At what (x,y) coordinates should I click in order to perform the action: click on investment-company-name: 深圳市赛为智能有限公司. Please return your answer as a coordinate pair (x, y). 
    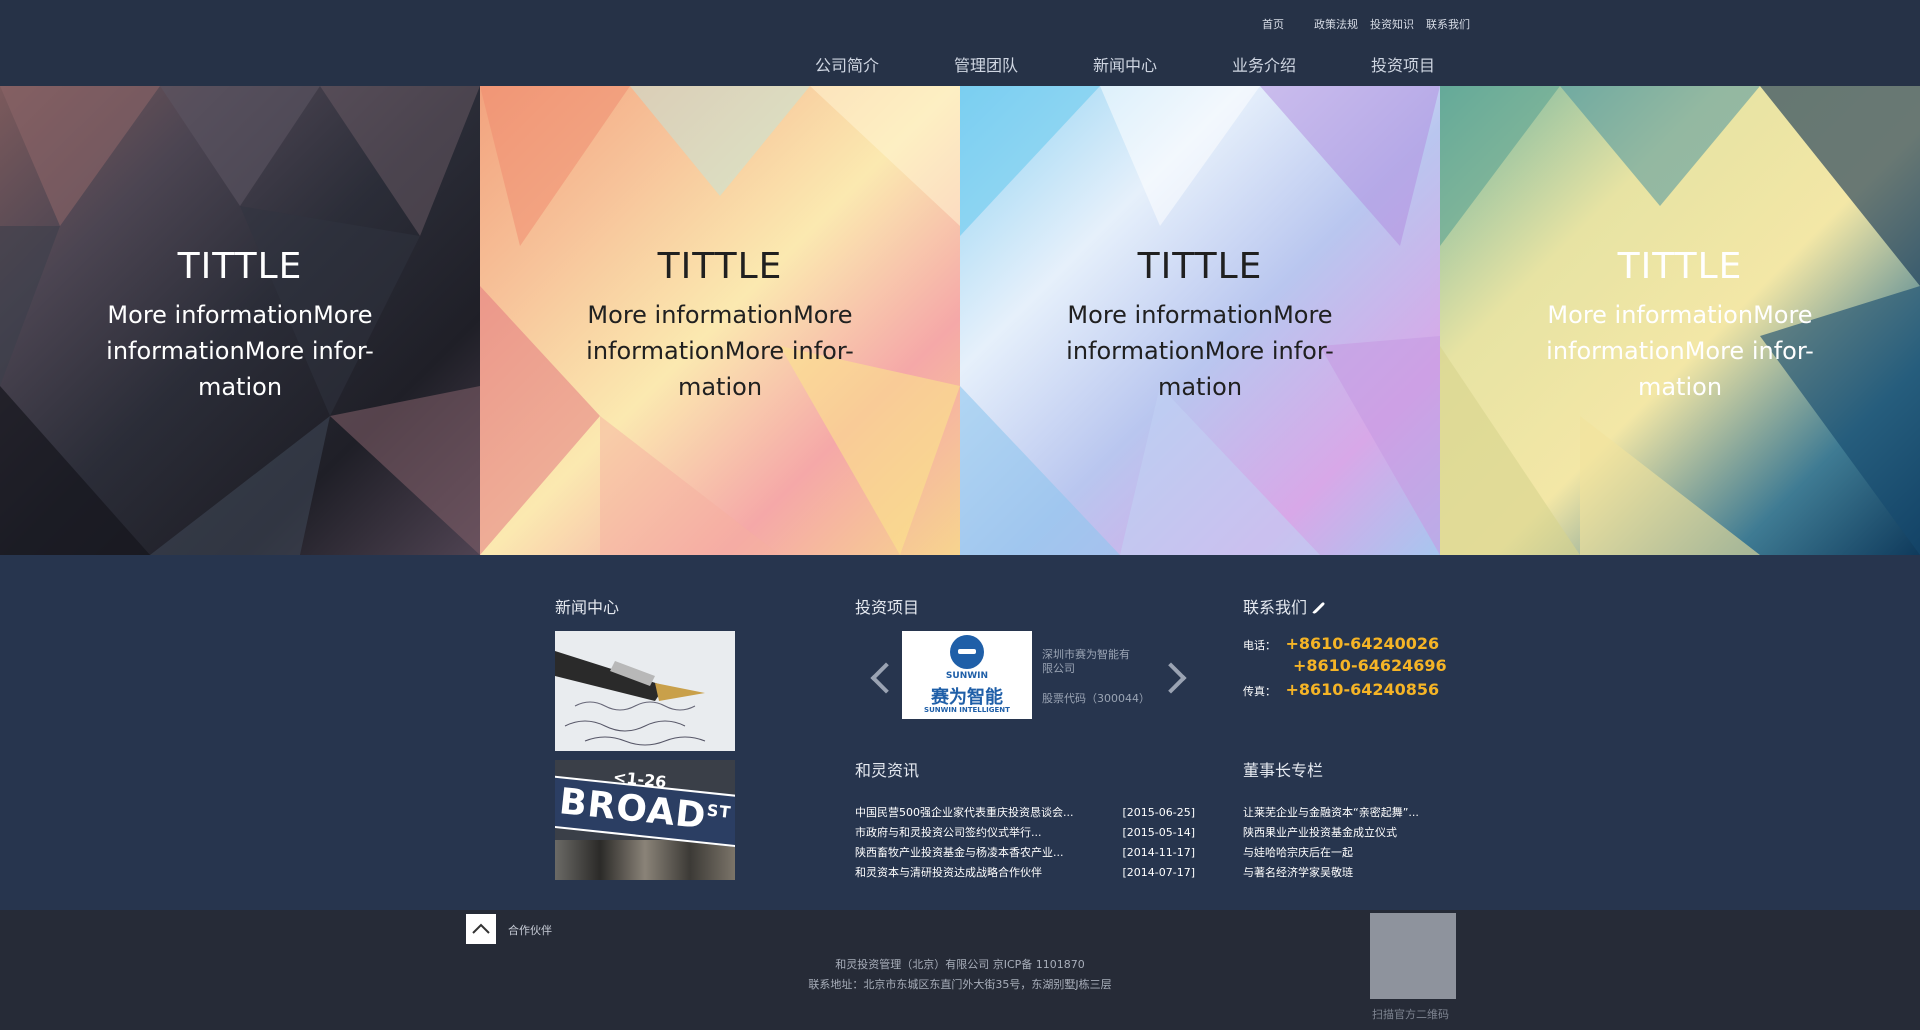
    Looking at the image, I should click on (1090, 662).